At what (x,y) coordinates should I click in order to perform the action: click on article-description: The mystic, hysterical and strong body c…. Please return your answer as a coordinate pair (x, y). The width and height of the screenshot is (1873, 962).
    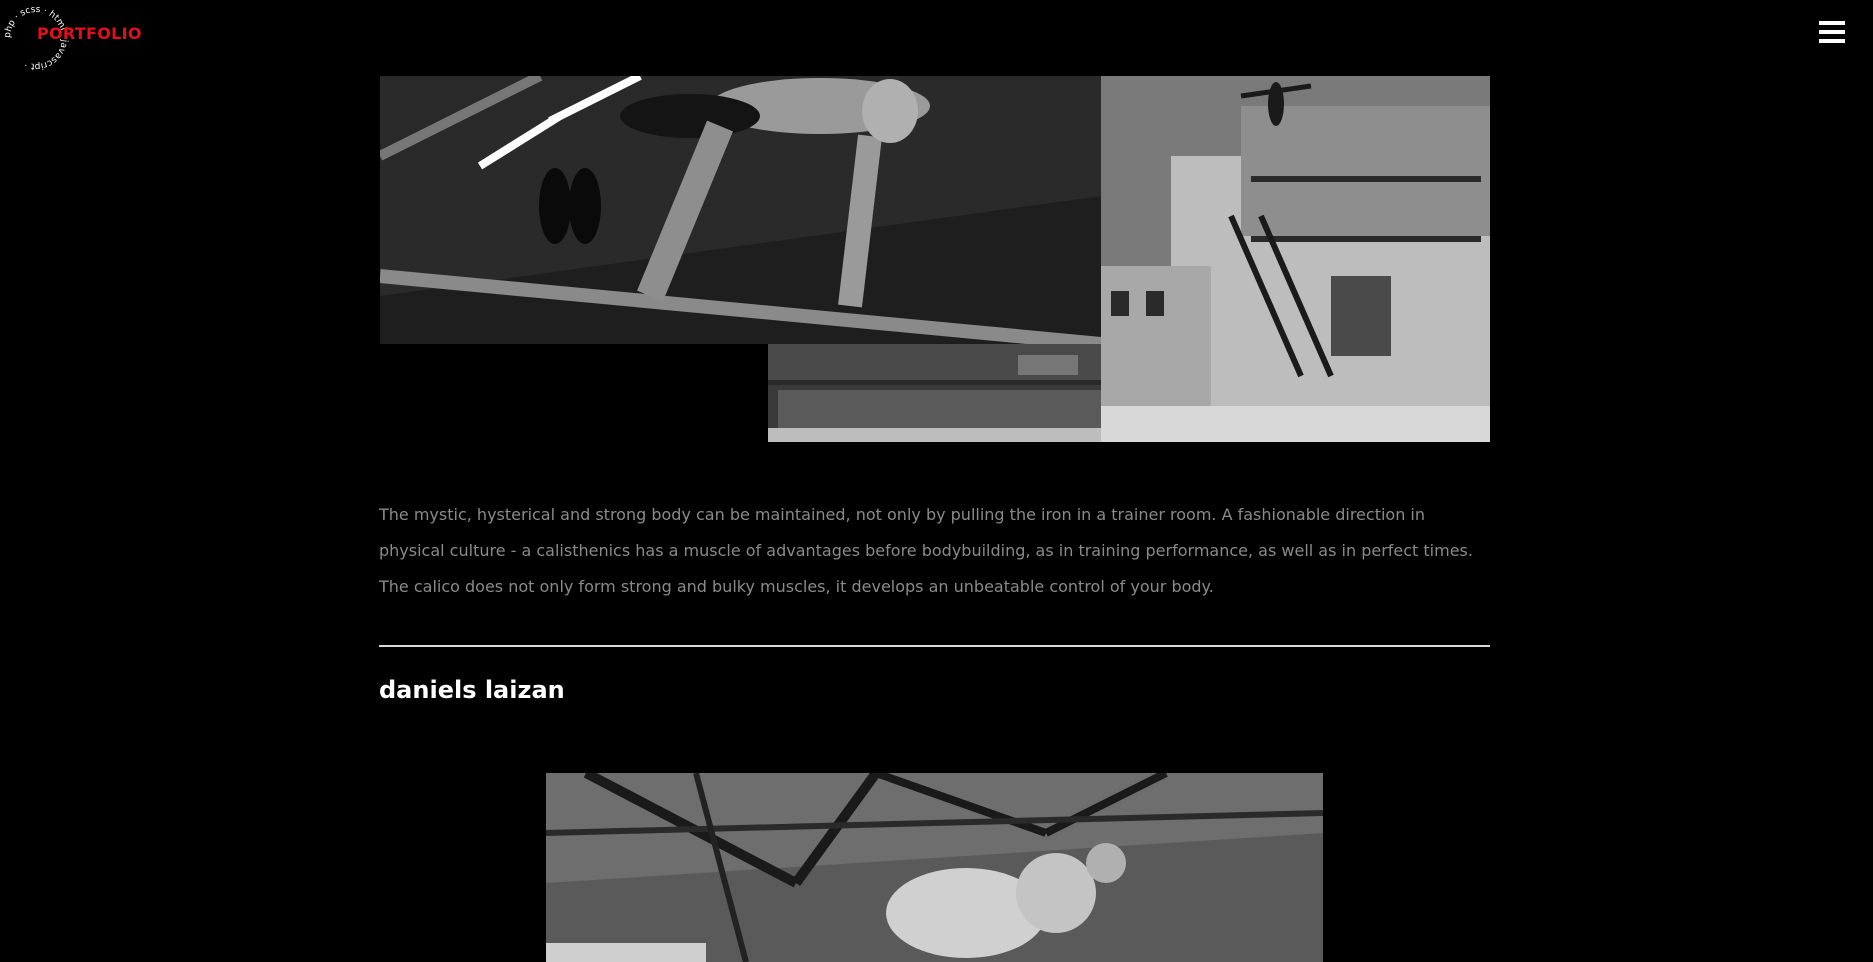
    Looking at the image, I should click on (926, 550).